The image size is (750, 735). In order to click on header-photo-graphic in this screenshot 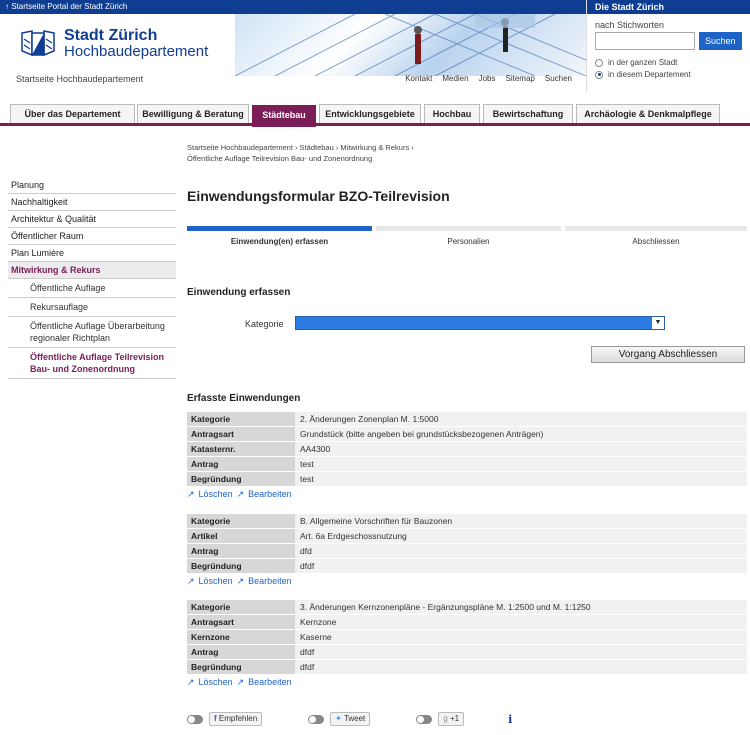, I will do `click(410, 45)`.